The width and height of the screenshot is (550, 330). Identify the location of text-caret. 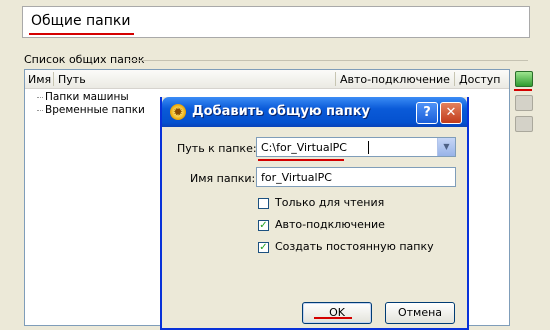
(368, 147).